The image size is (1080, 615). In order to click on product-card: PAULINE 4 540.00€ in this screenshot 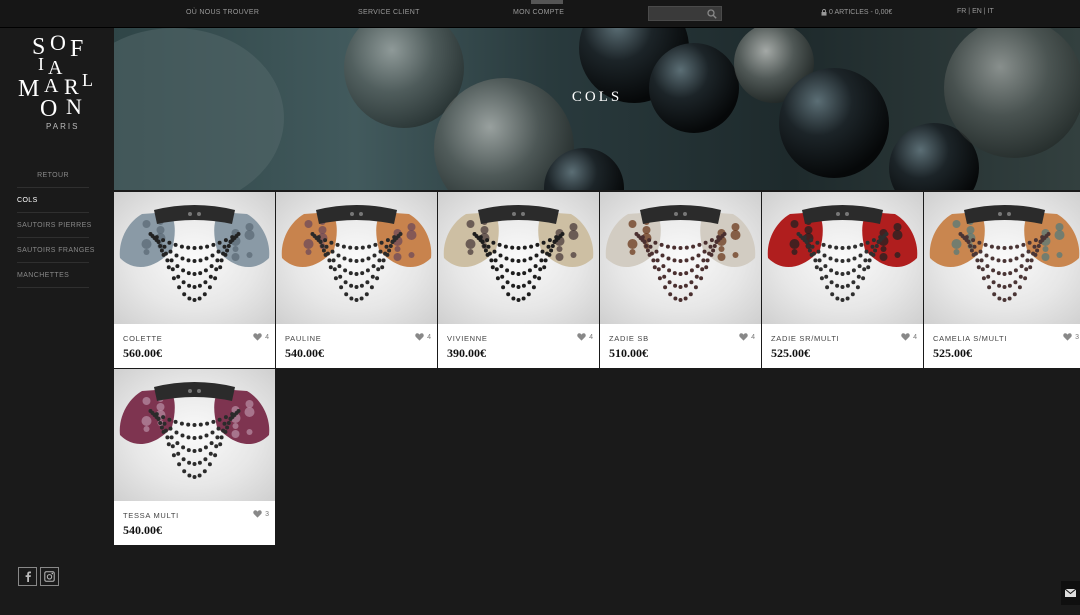, I will do `click(356, 280)`.